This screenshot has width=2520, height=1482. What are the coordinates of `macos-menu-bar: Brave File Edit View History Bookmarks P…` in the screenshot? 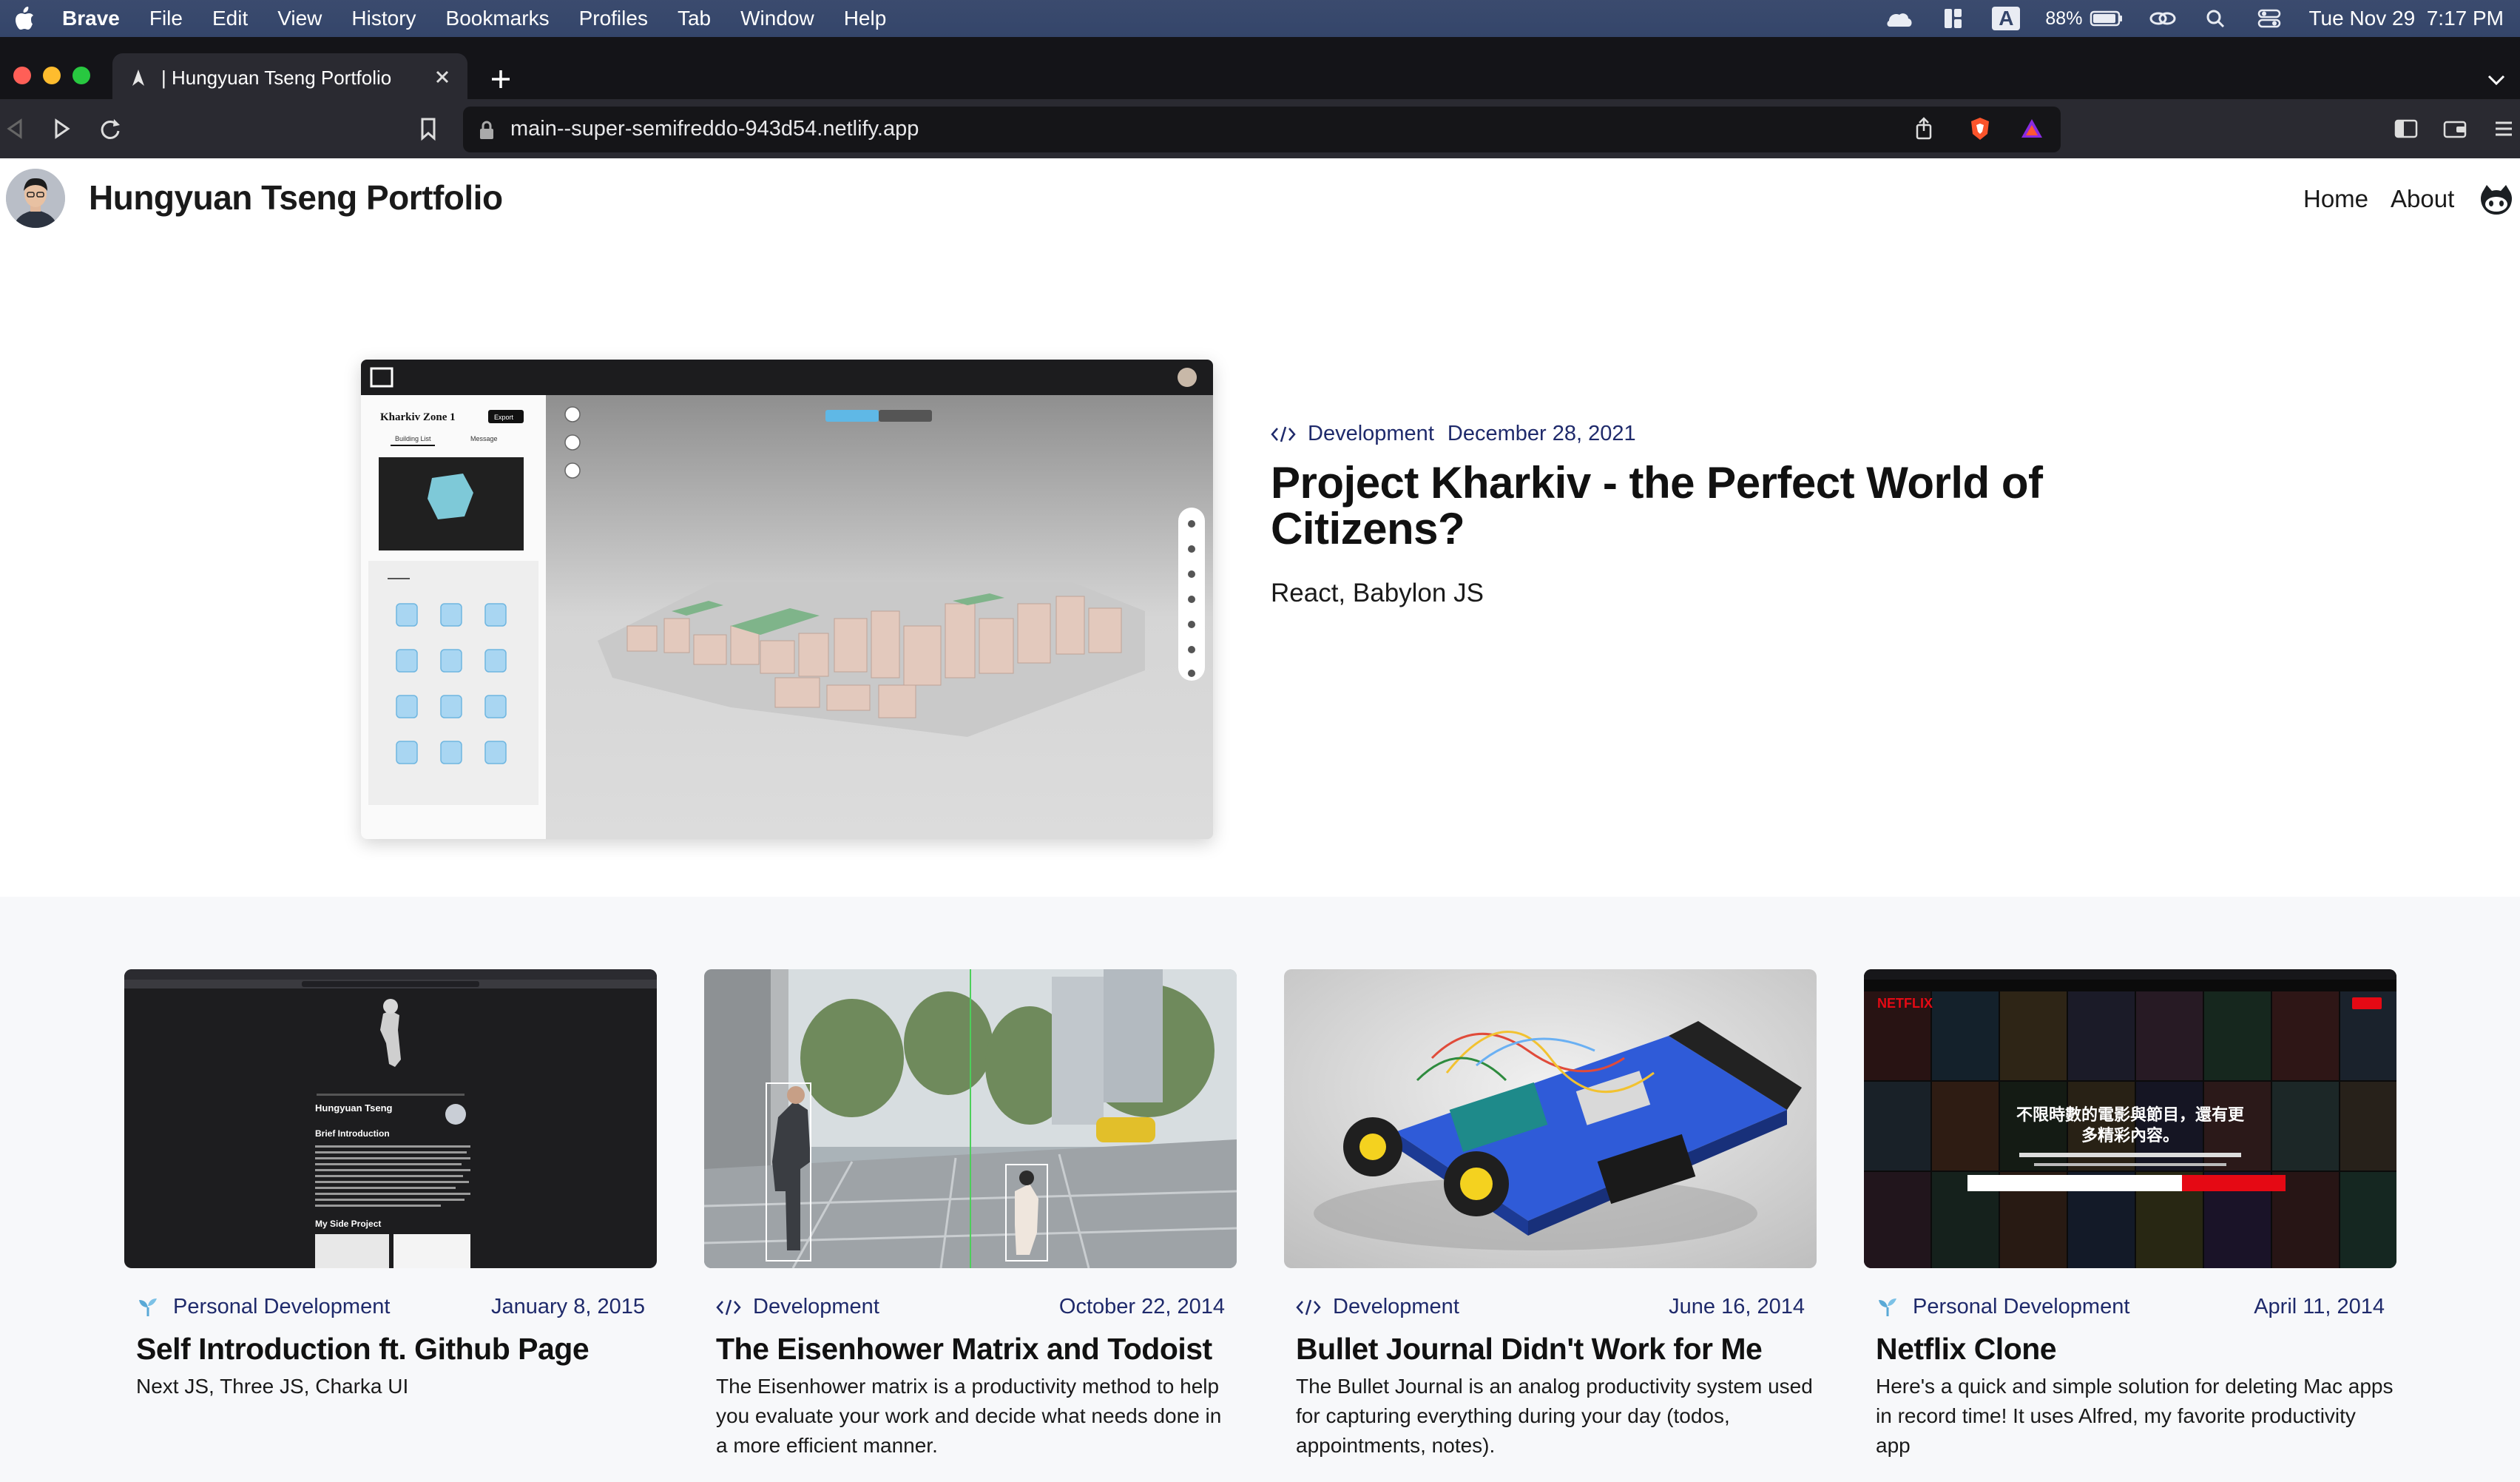 It's located at (1260, 18).